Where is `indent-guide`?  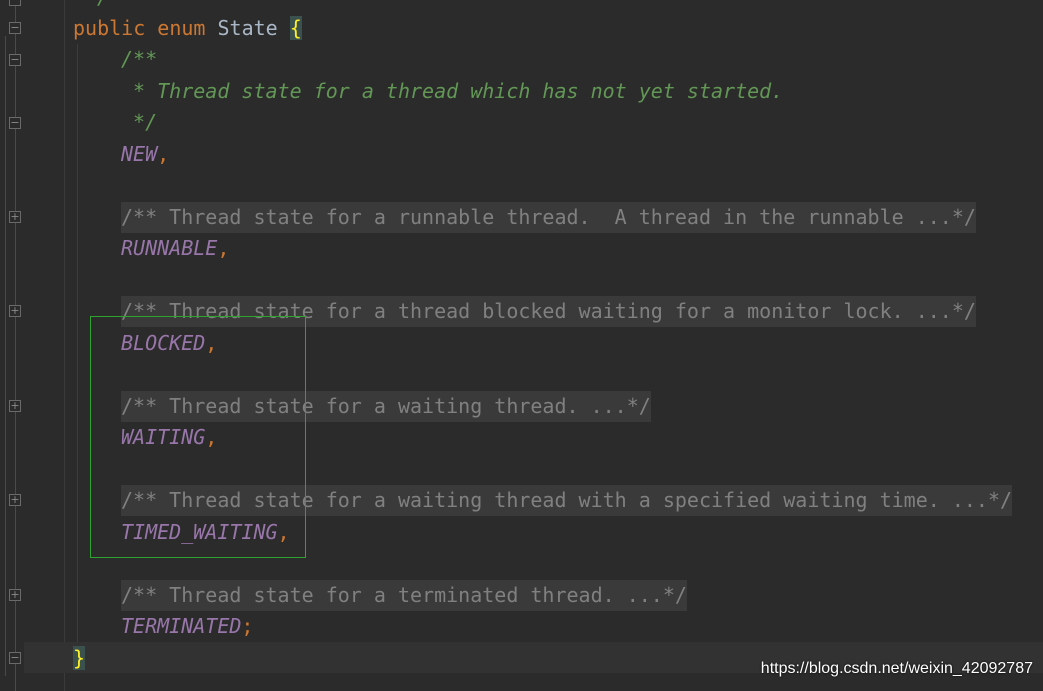 indent-guide is located at coordinates (77, 343).